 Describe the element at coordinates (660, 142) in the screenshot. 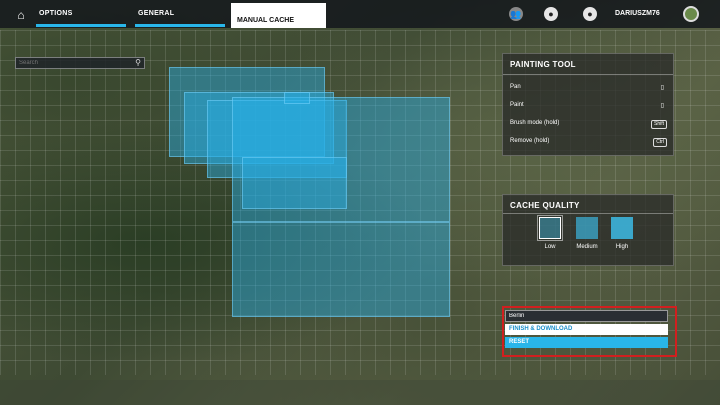

I see `ctrl-key: Ctrl` at that location.